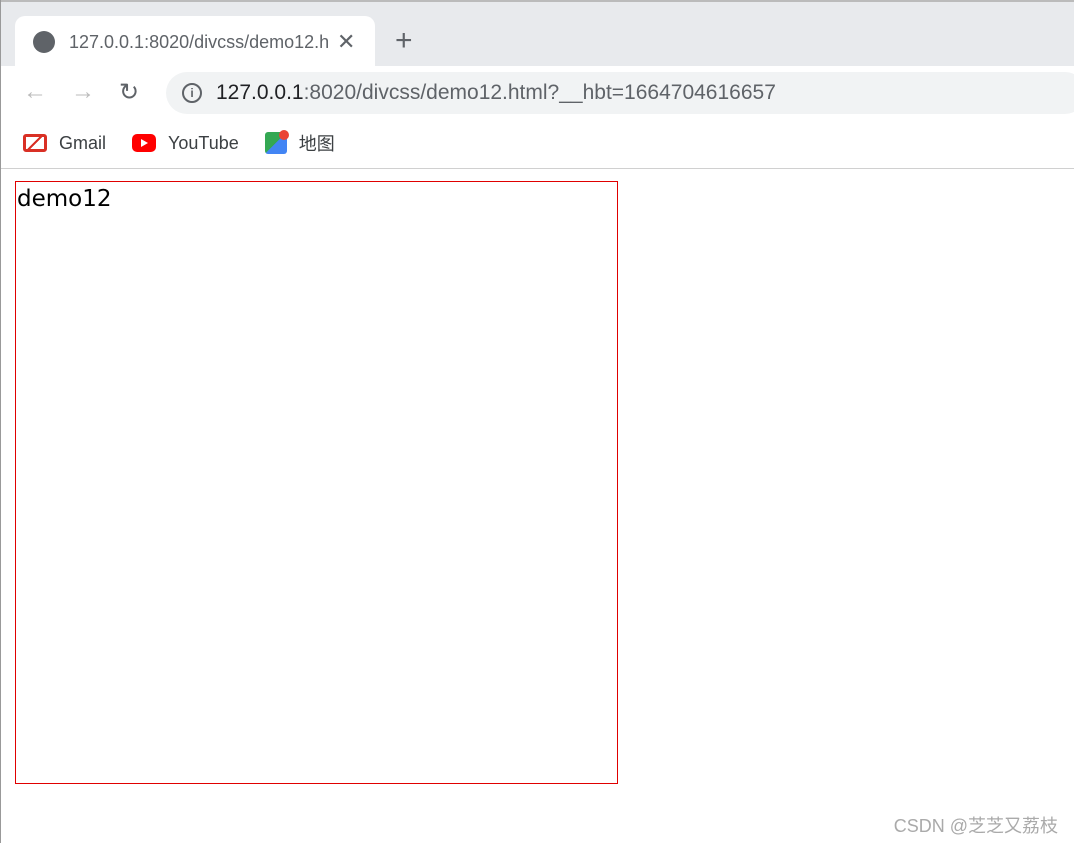  Describe the element at coordinates (260, 92) in the screenshot. I see `url-host: 127.0.0.1` at that location.